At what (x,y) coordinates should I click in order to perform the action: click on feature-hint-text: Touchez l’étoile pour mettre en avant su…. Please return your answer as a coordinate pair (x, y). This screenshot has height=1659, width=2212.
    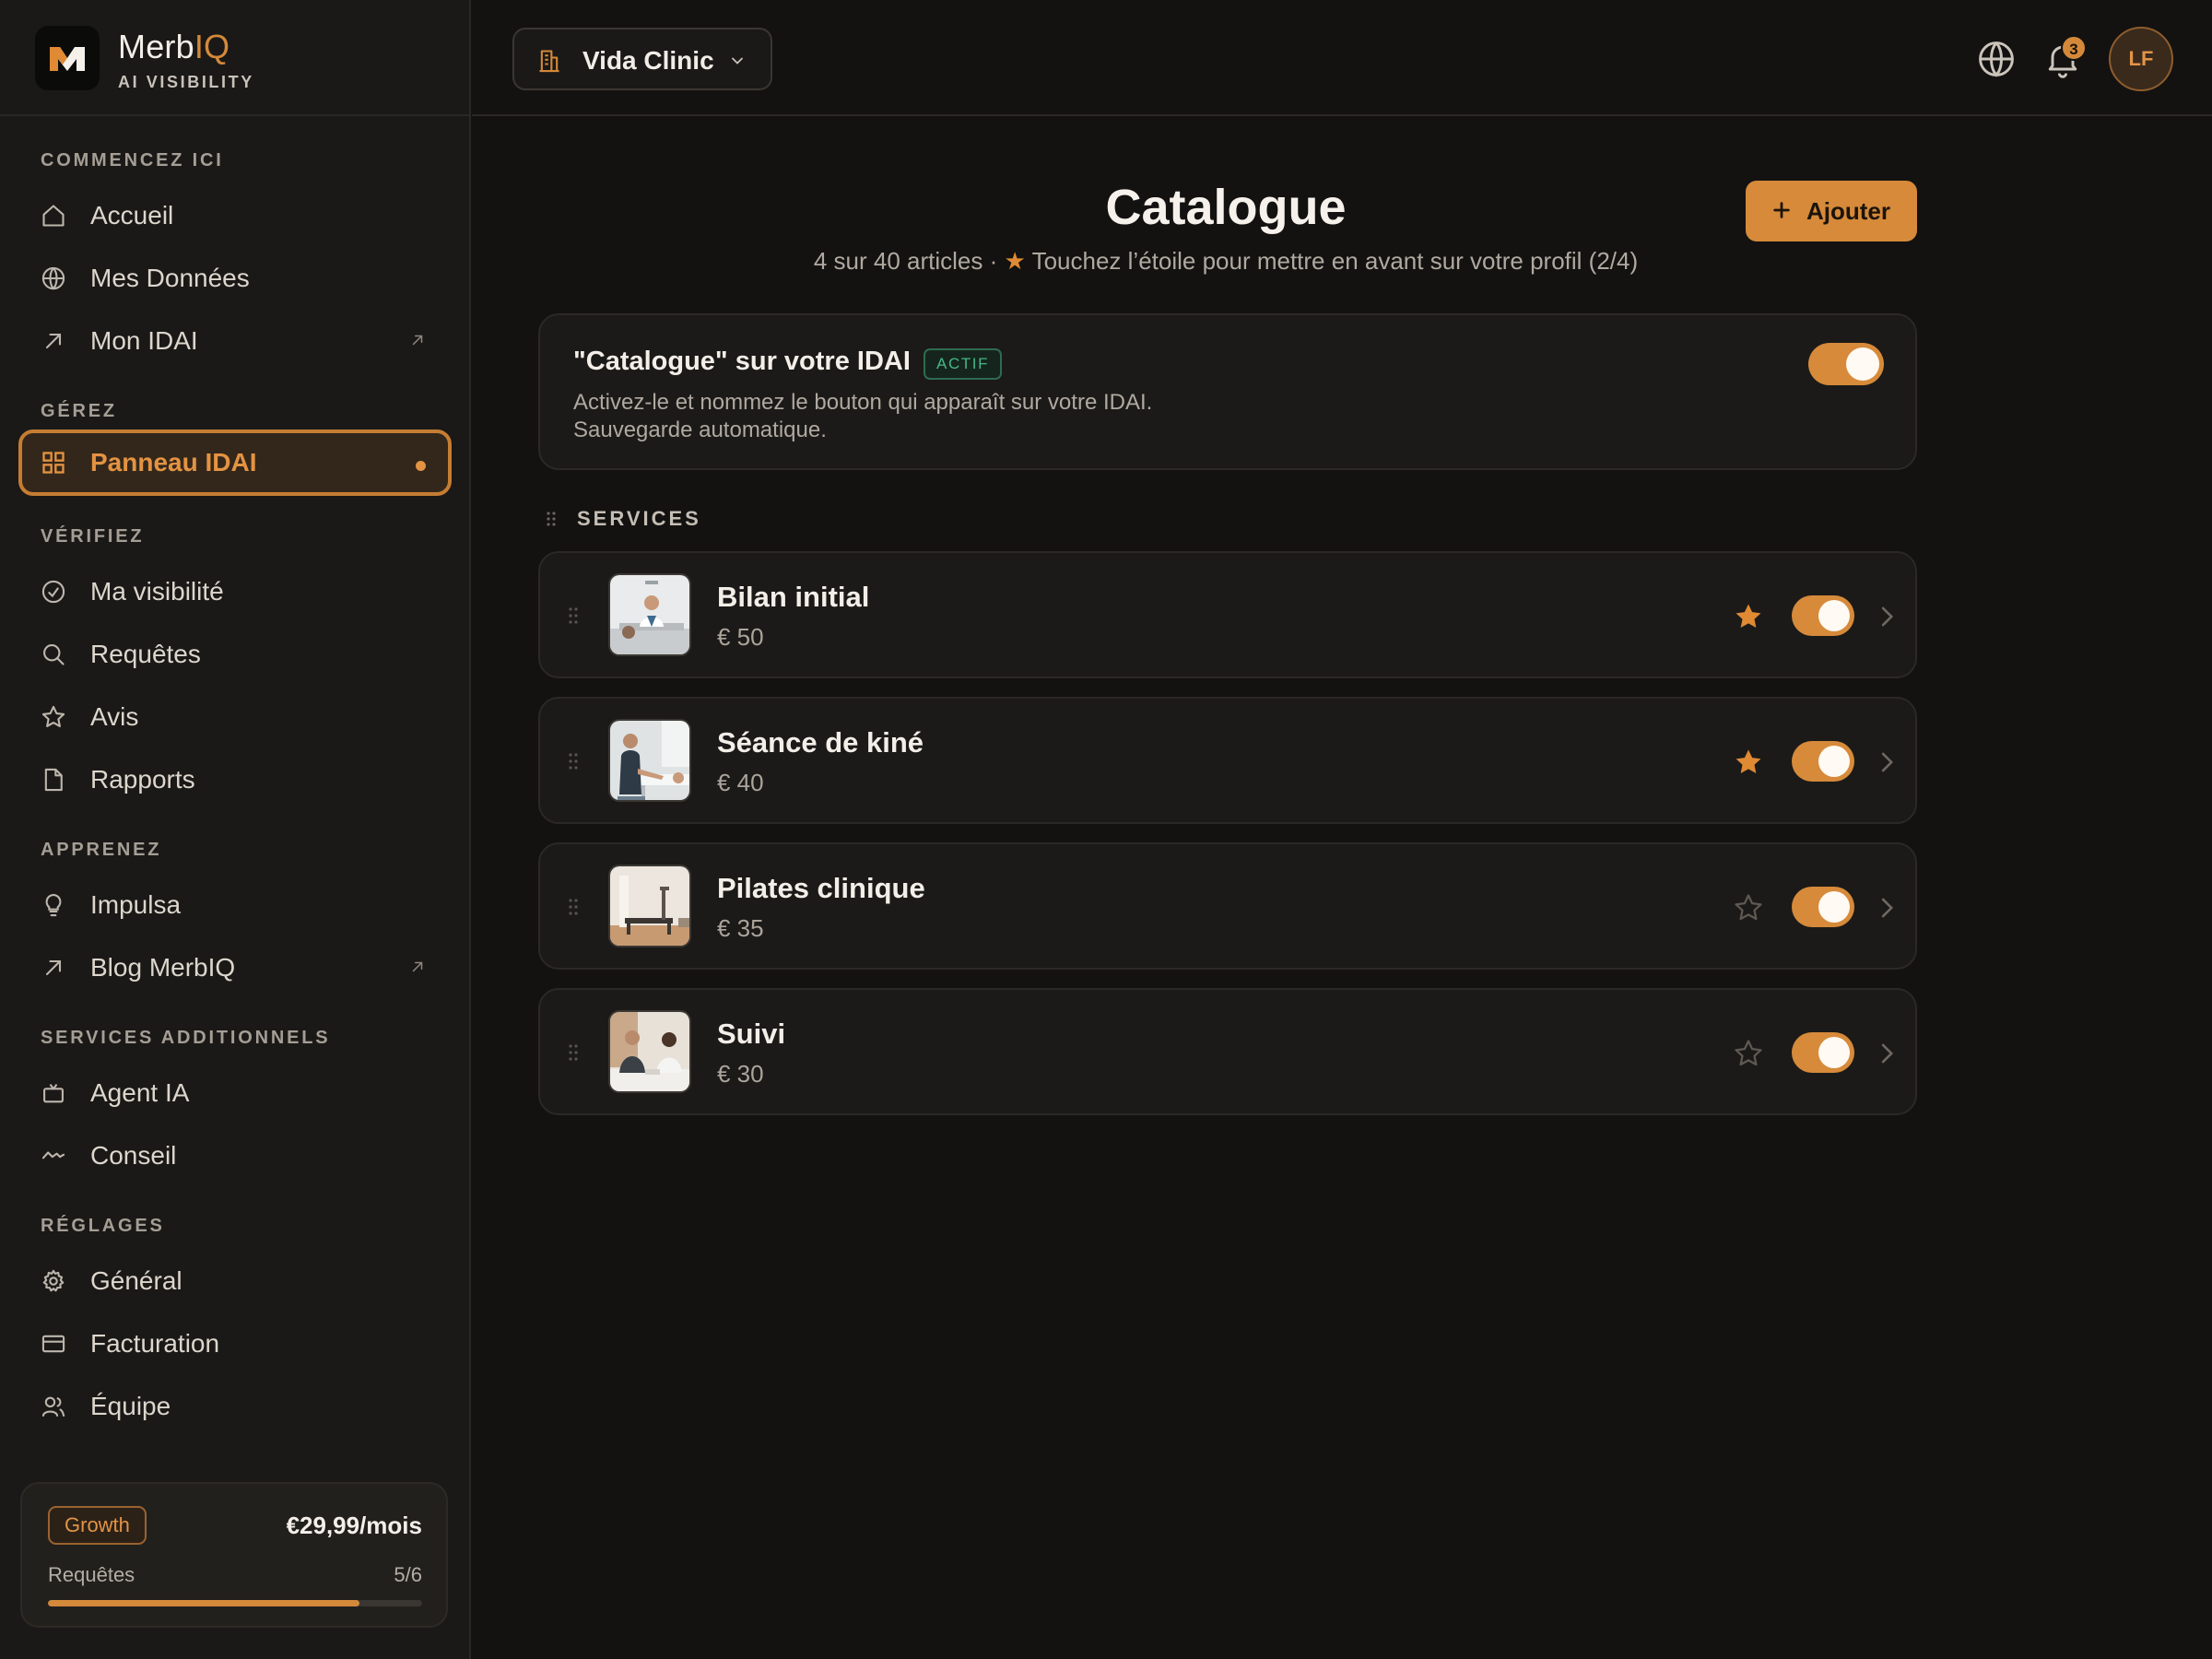
    Looking at the image, I should click on (1335, 261).